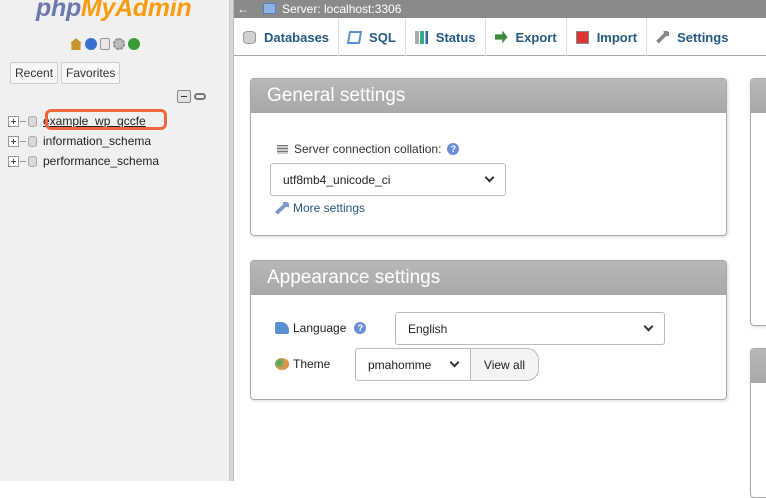  I want to click on tree-controls, so click(191, 96).